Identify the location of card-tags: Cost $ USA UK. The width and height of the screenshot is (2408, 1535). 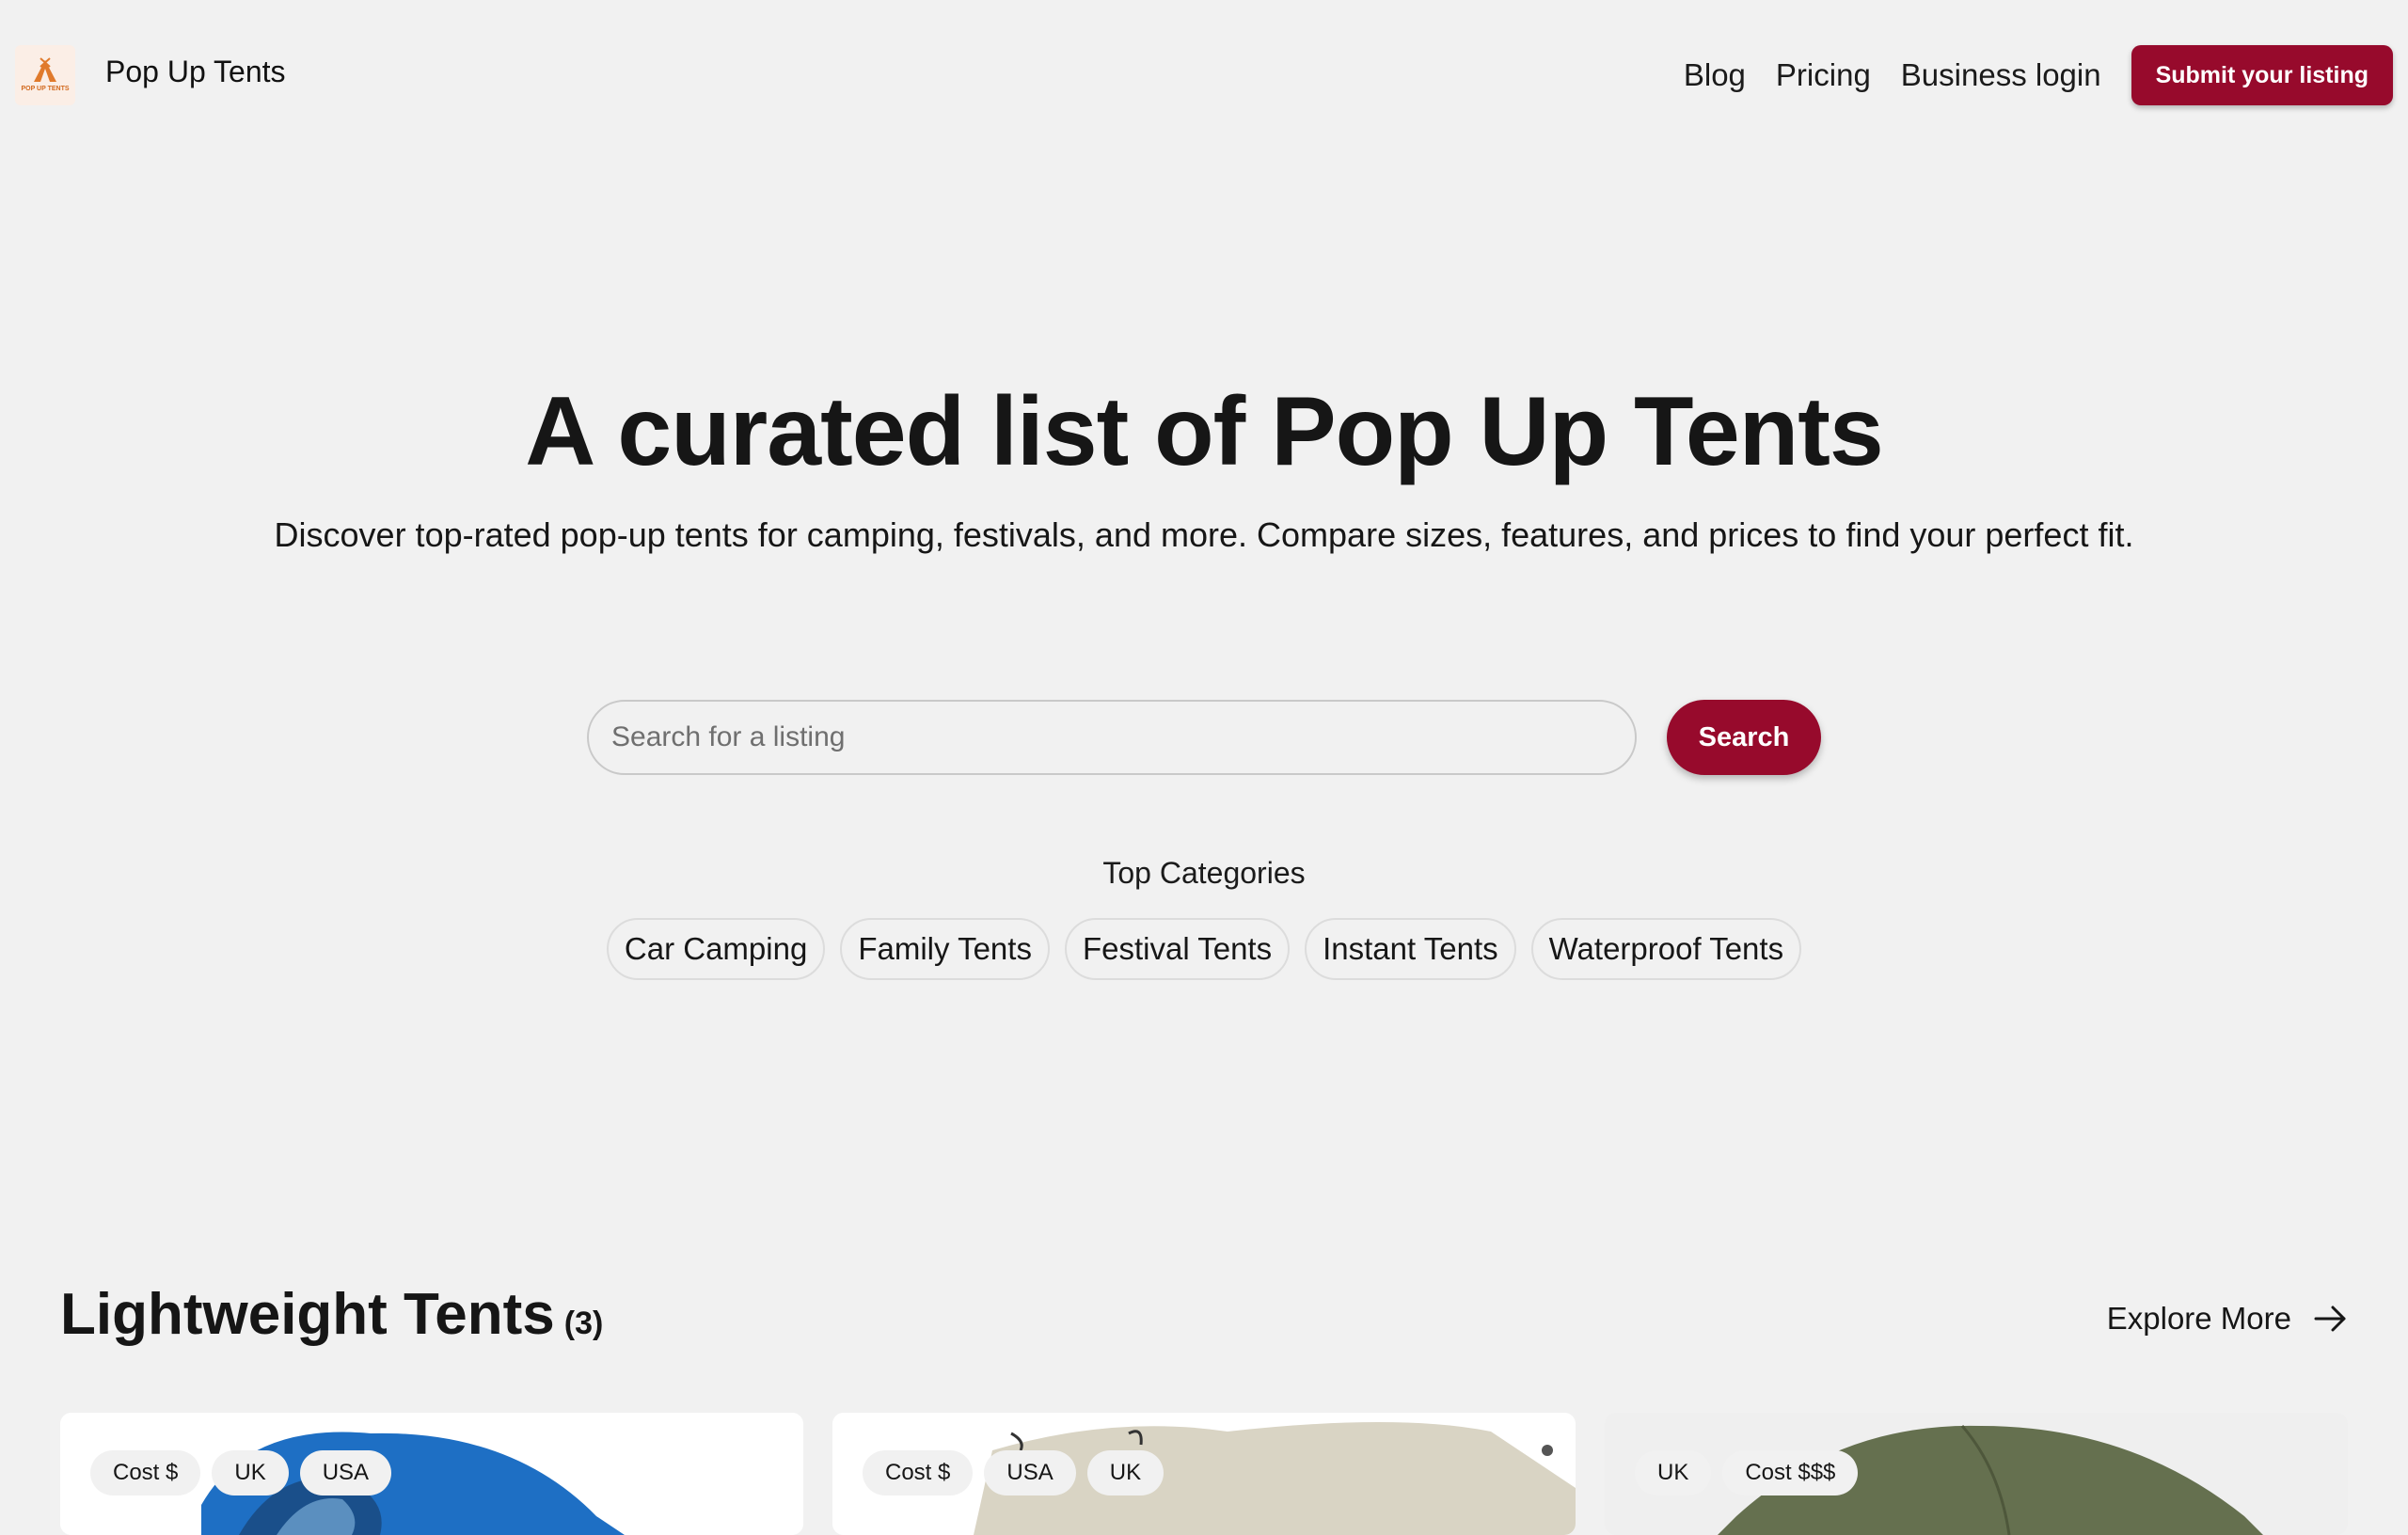
(1019, 1472).